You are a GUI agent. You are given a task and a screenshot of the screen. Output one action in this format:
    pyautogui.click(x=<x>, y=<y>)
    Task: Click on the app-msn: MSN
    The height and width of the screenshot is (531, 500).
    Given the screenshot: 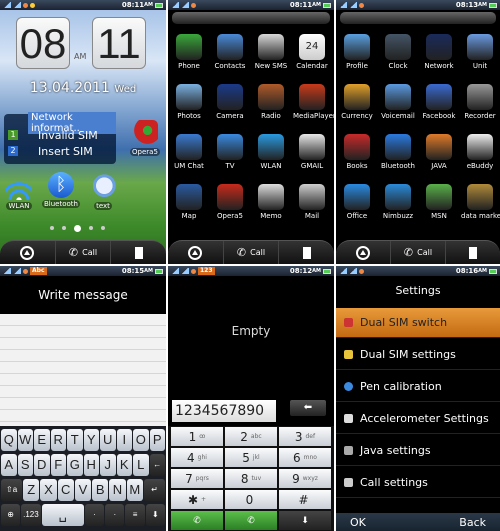 What is the action you would take?
    pyautogui.click(x=439, y=202)
    